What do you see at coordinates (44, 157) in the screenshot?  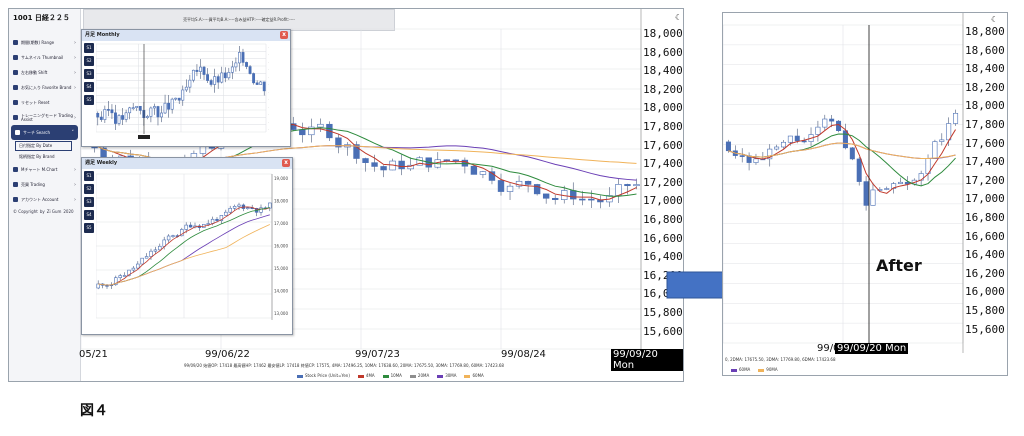 I see `sidebar-subitem-by-brand: 銘柄指定 By Brand` at bounding box center [44, 157].